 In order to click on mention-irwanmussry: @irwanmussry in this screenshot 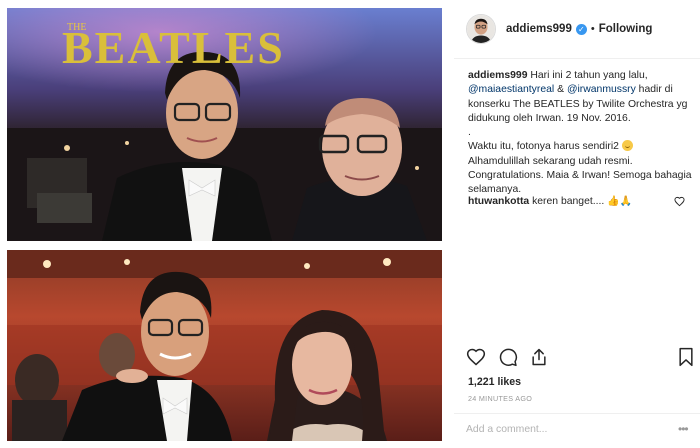, I will do `click(601, 89)`.